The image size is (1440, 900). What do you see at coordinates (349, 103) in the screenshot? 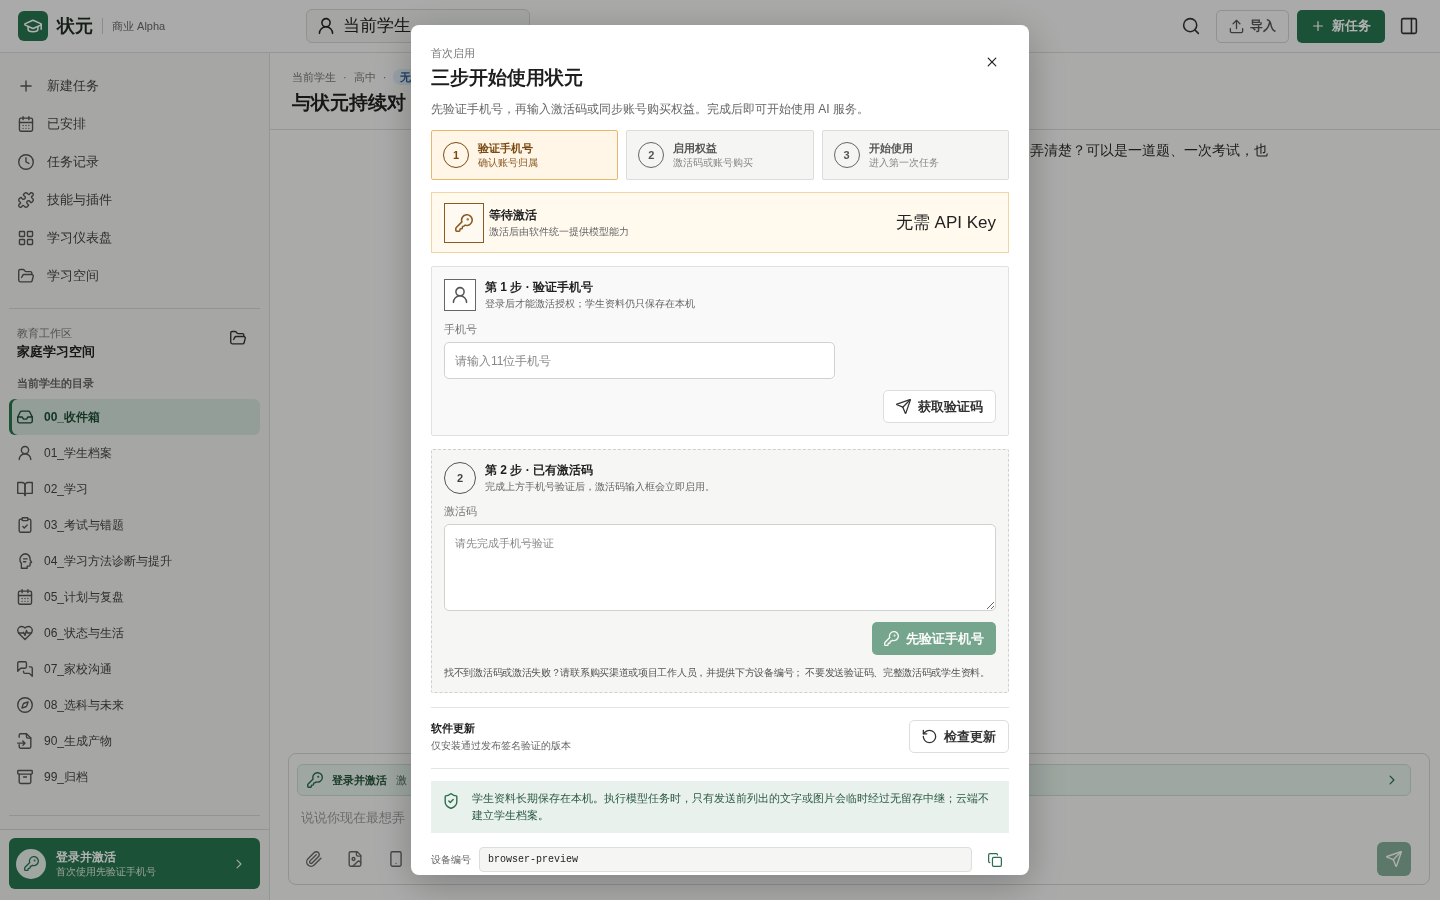
I see `conversation-title: 与状元持续对` at bounding box center [349, 103].